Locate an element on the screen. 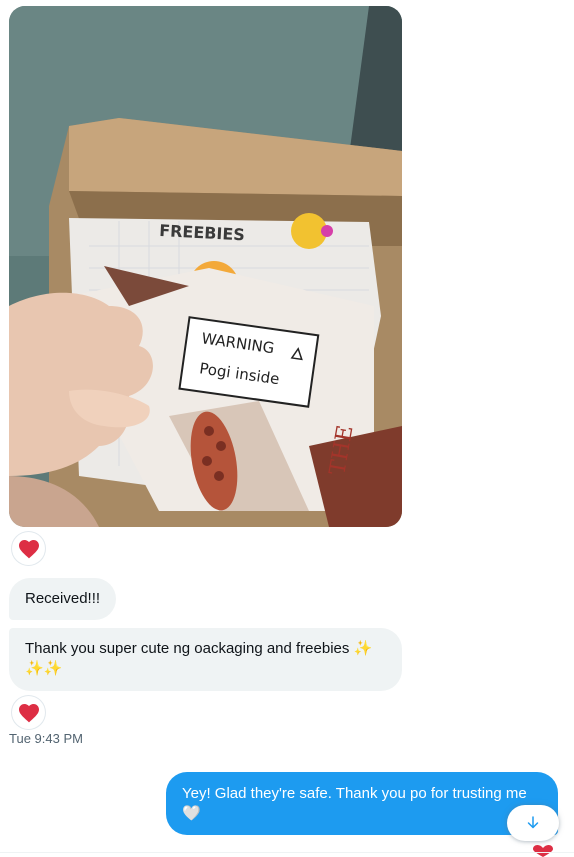 The width and height of the screenshot is (574, 857). message-text: Received!!! is located at coordinates (63, 598).